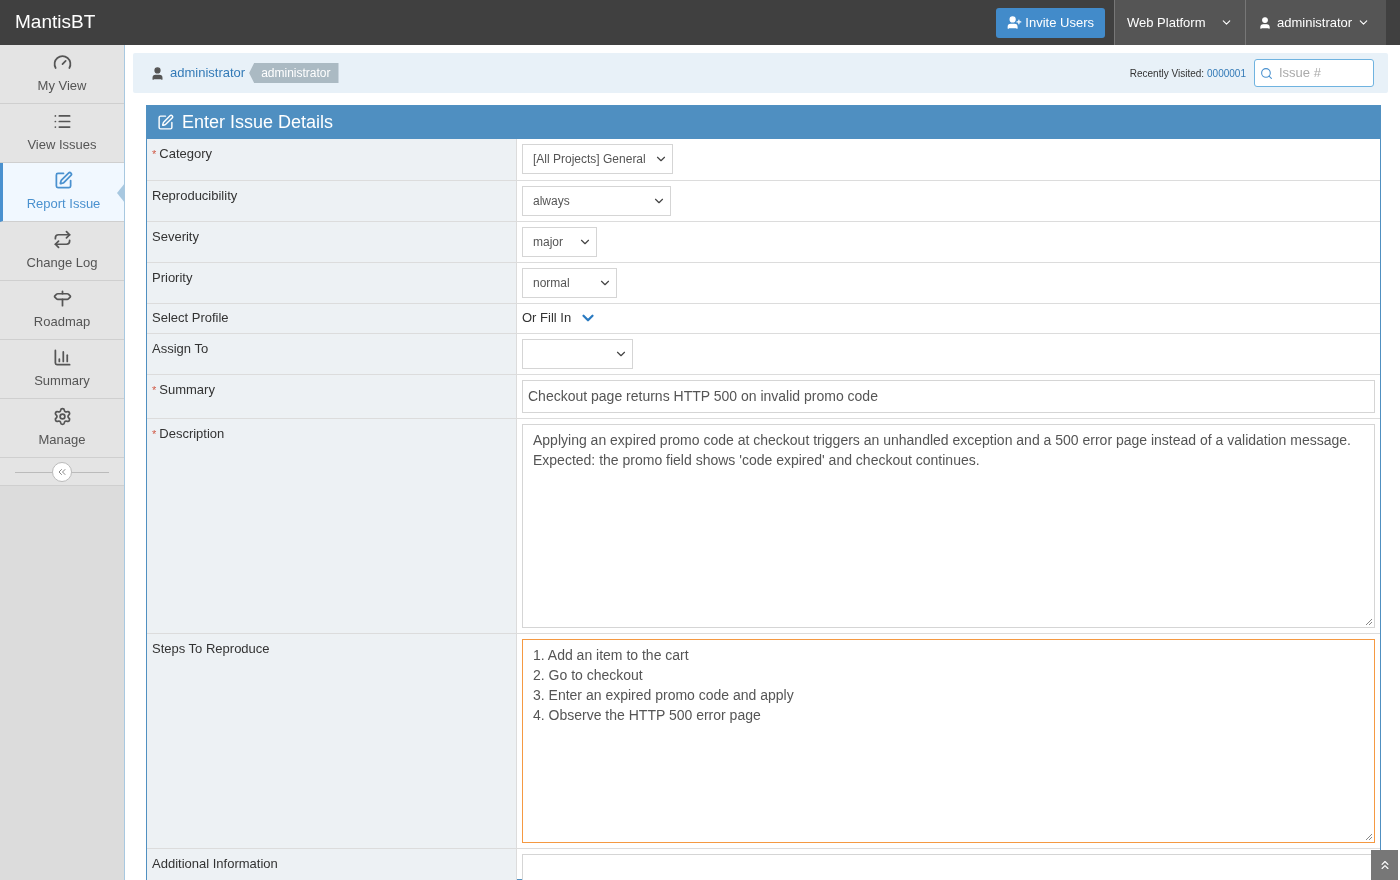 The image size is (1400, 880). Describe the element at coordinates (948, 396) in the screenshot. I see `summary-field: Checkout page returns HTTP 500 on invalid promo code` at that location.